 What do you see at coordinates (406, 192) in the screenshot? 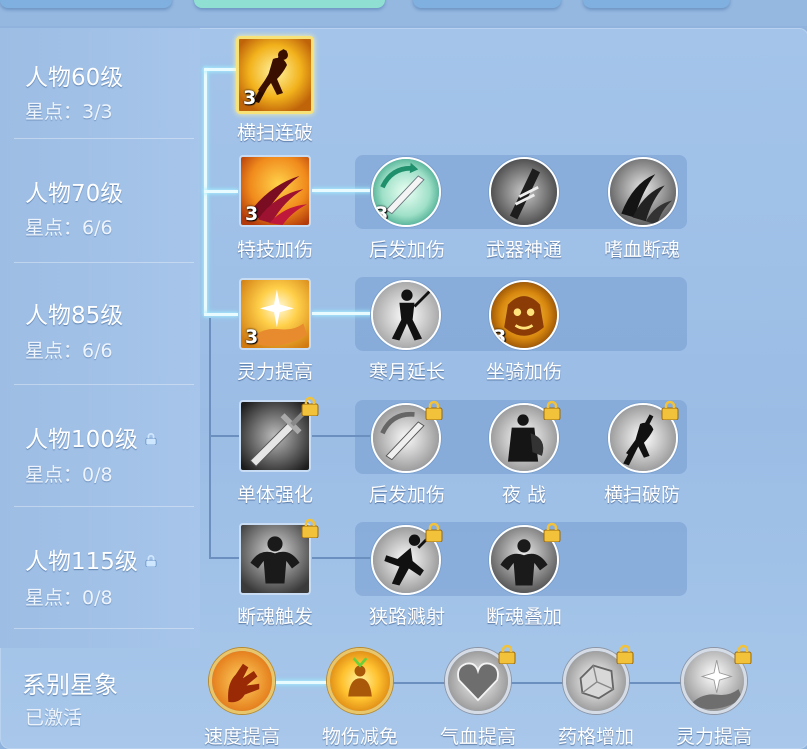
I see `skill-counter-damage: 3` at bounding box center [406, 192].